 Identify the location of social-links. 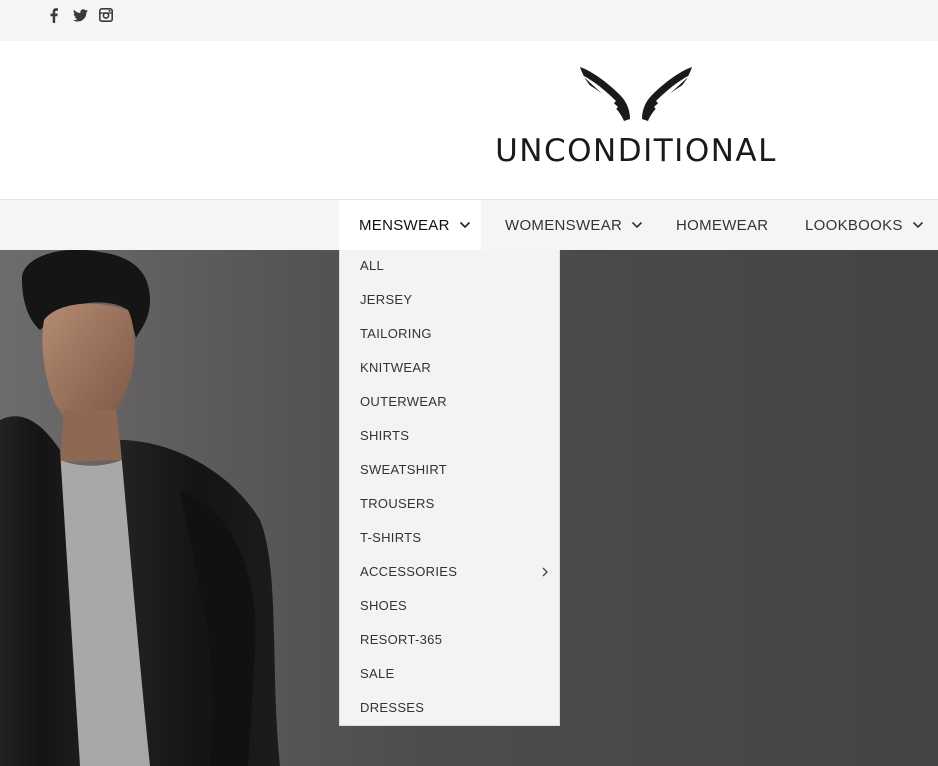
(80, 15).